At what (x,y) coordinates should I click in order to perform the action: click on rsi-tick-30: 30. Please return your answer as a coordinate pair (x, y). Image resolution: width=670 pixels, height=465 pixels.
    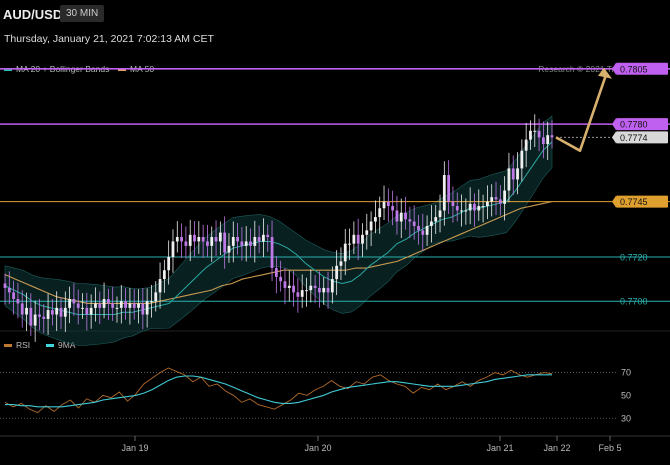
    Looking at the image, I should click on (626, 418).